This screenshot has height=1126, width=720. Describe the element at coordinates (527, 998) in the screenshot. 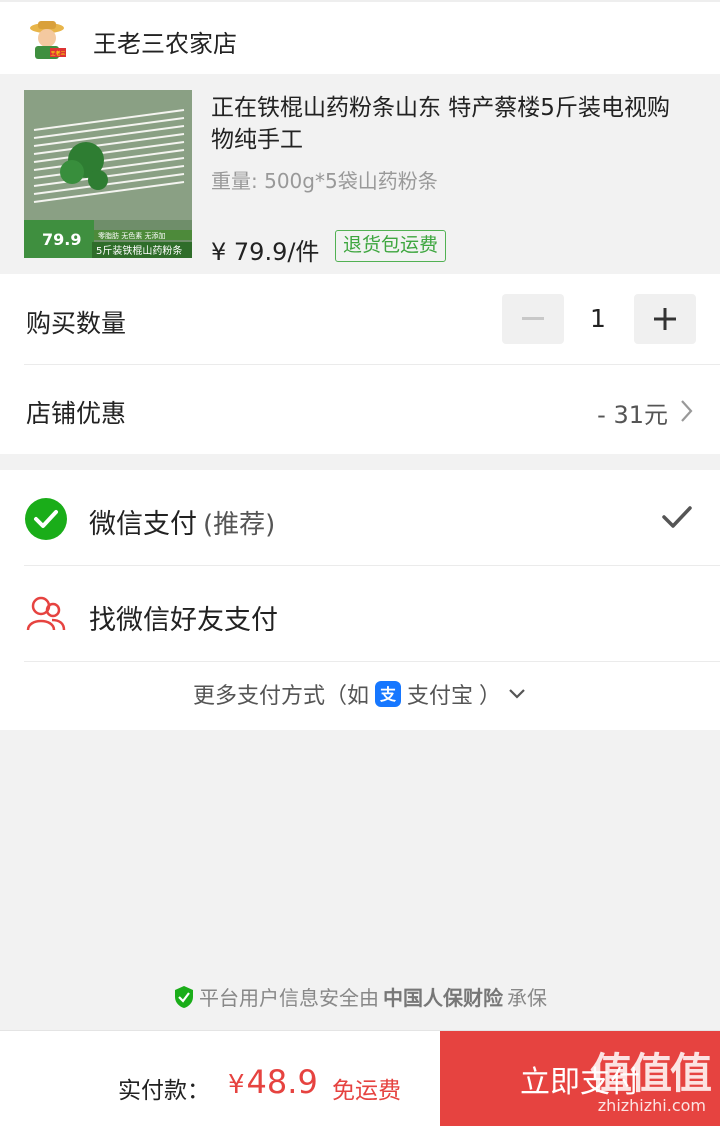

I see `insurance-suffix: 承保` at that location.